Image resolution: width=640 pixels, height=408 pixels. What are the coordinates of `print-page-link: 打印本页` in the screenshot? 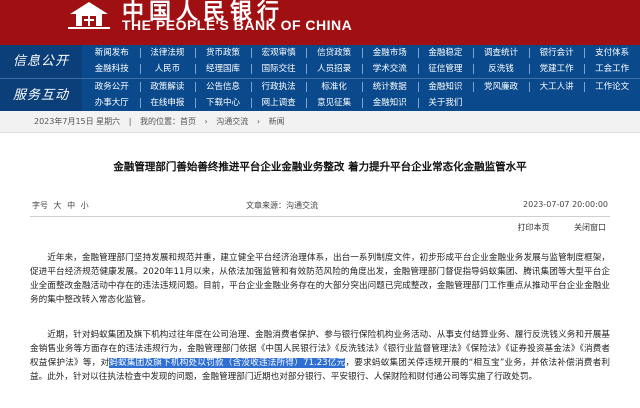 It's located at (533, 227).